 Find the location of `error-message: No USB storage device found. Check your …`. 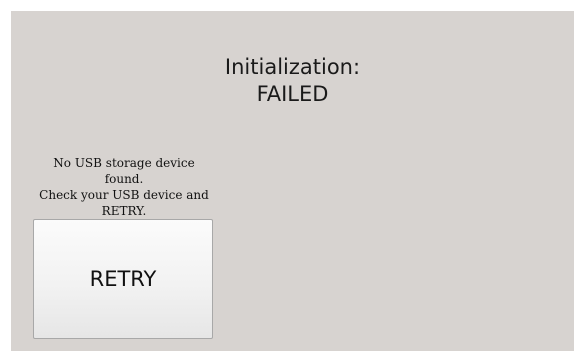

error-message: No USB storage device found. Check your … is located at coordinates (124, 187).